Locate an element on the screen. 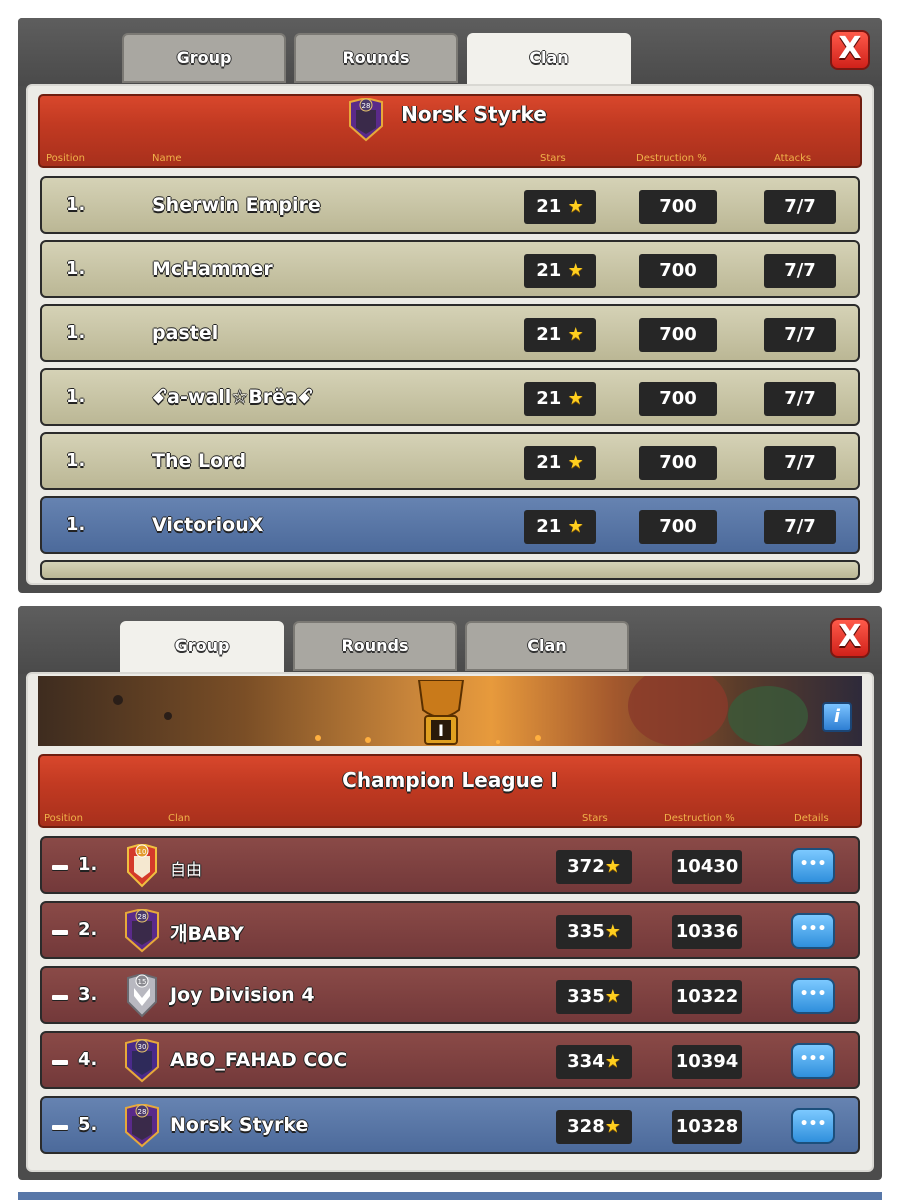 This screenshot has width=901, height=1200. clan-name: Joy Division 4 is located at coordinates (242, 995).